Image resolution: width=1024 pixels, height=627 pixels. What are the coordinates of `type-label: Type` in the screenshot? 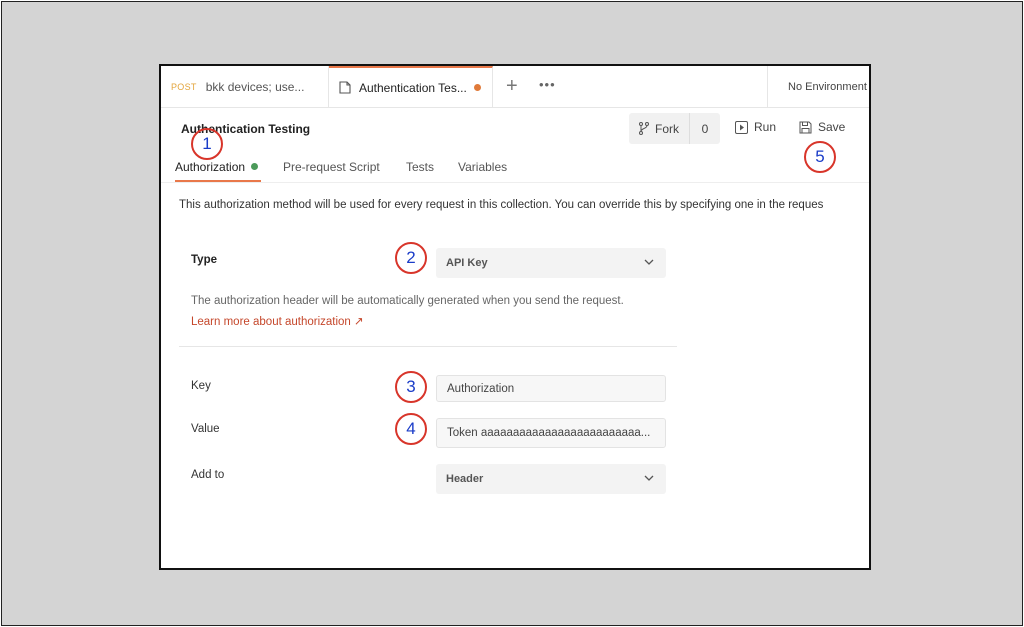 It's located at (204, 260).